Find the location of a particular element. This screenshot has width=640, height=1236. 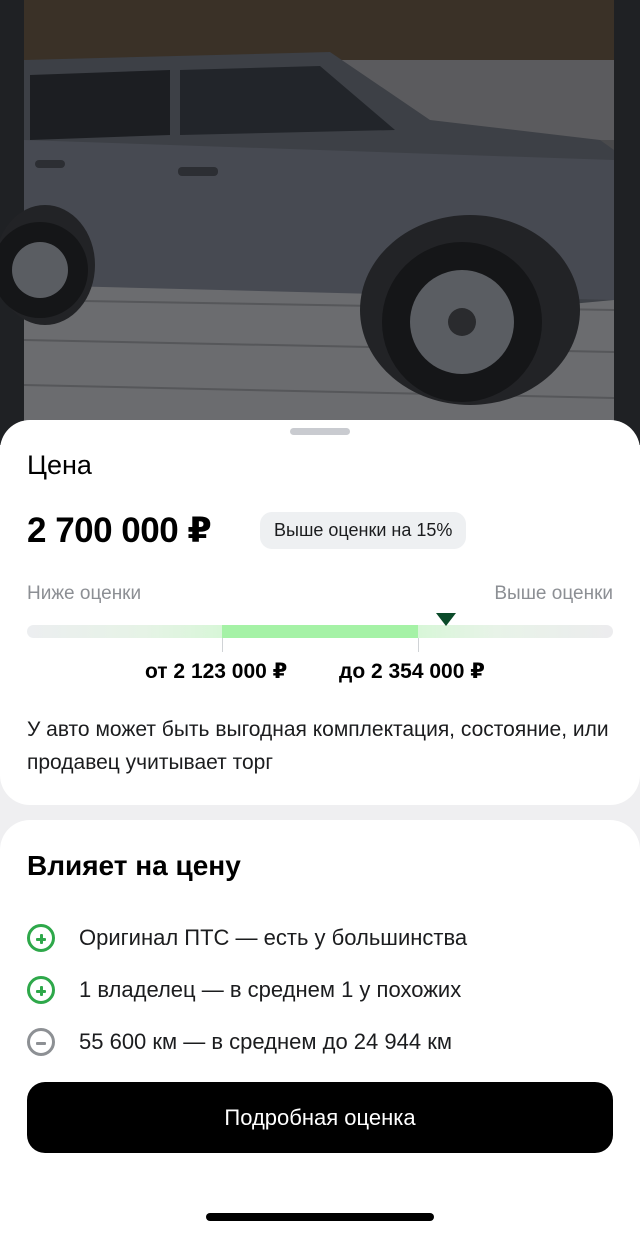

factor-item: 1 владелец — в среднем 1 у похожих is located at coordinates (247, 990).